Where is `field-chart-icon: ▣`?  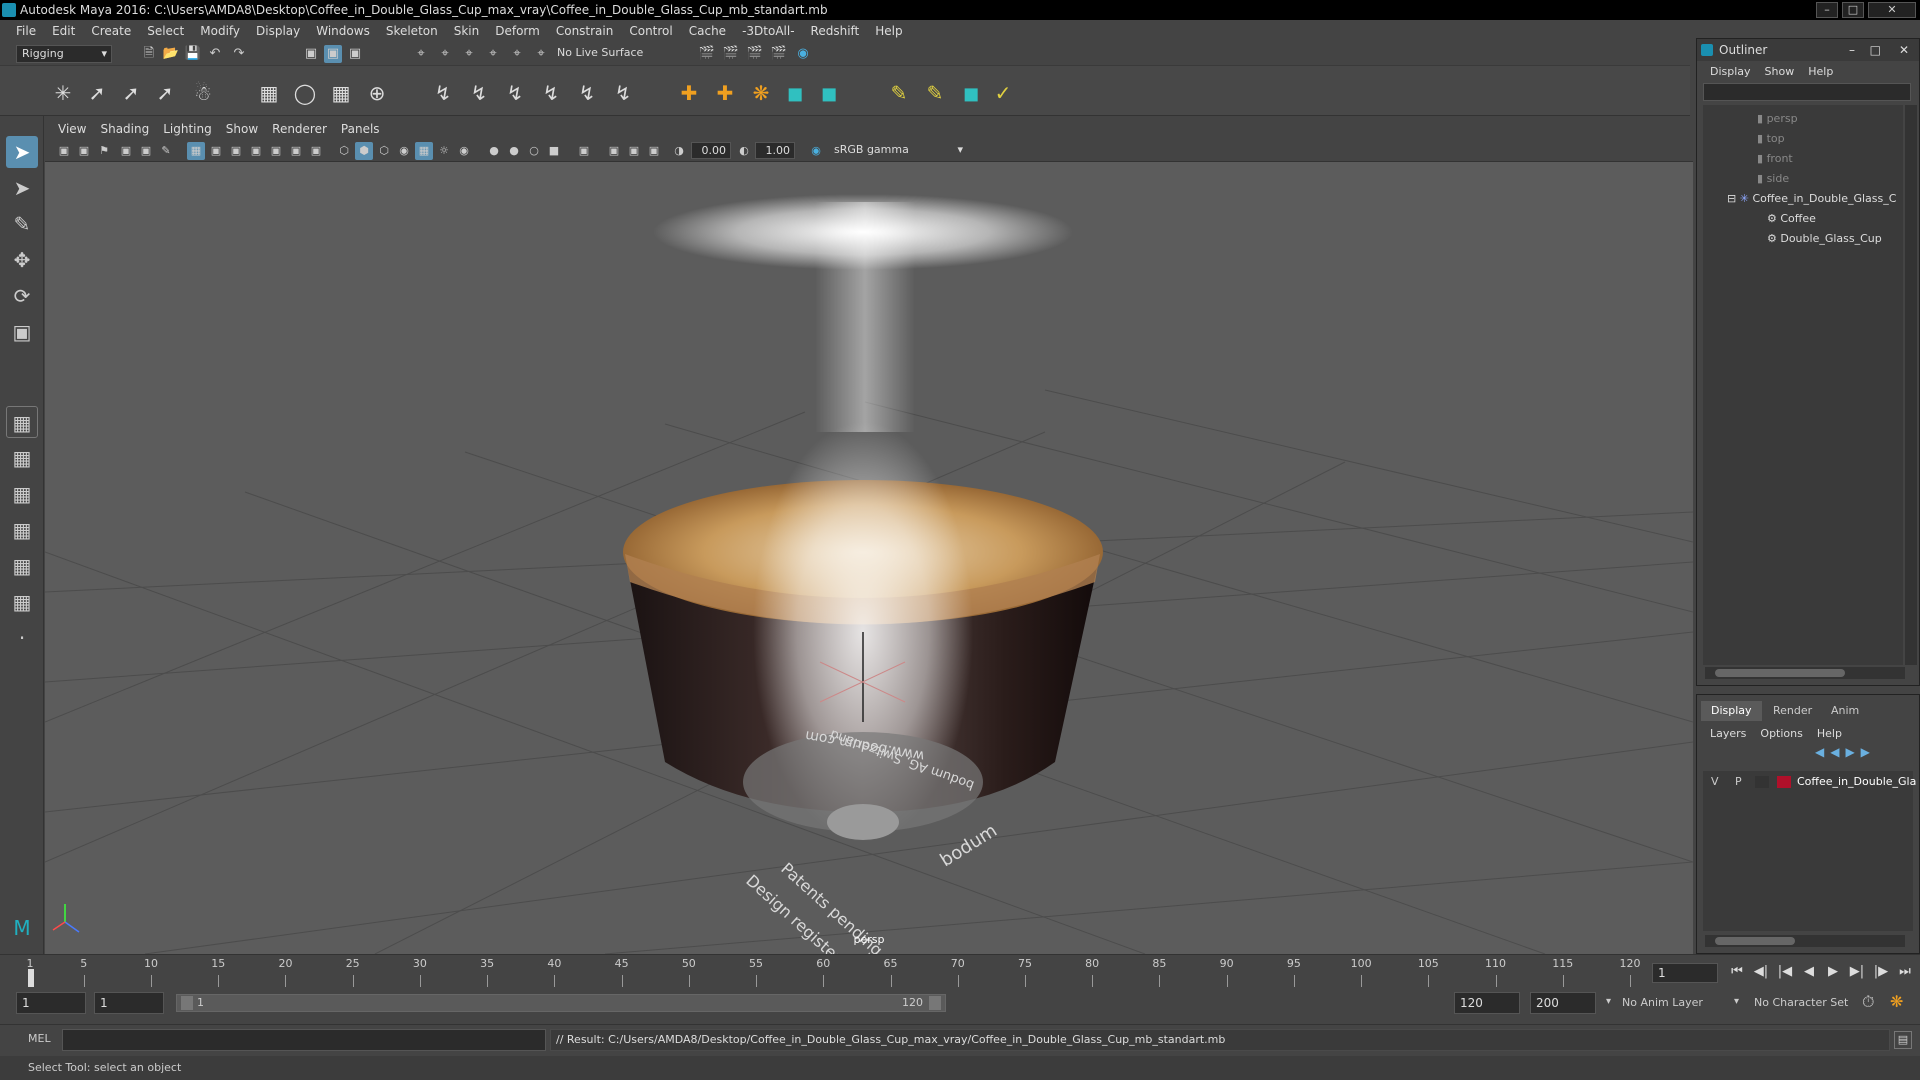
field-chart-icon: ▣ is located at coordinates (276, 151).